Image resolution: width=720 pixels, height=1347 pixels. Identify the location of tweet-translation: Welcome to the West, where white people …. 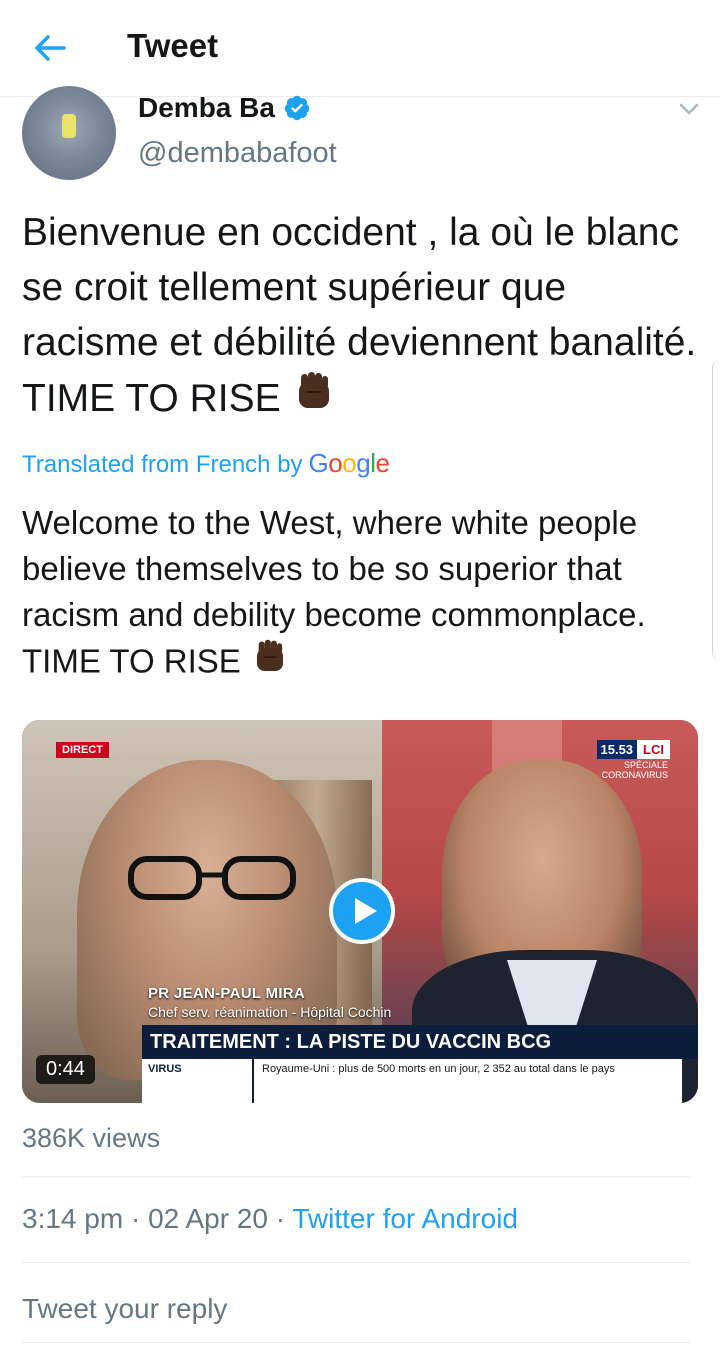
(362, 595).